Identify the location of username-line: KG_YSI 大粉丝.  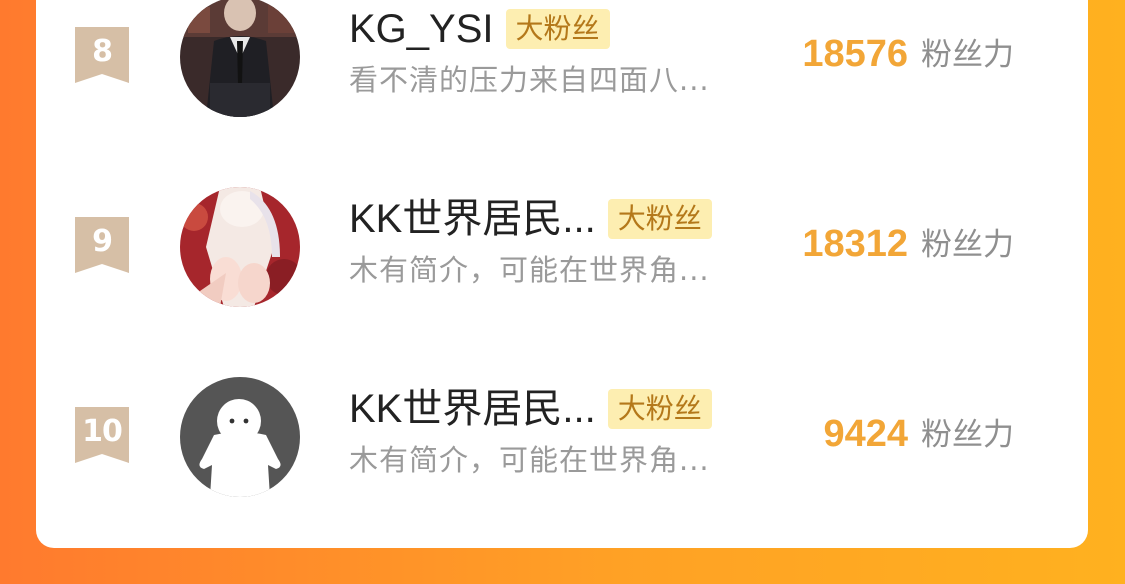
(479, 29).